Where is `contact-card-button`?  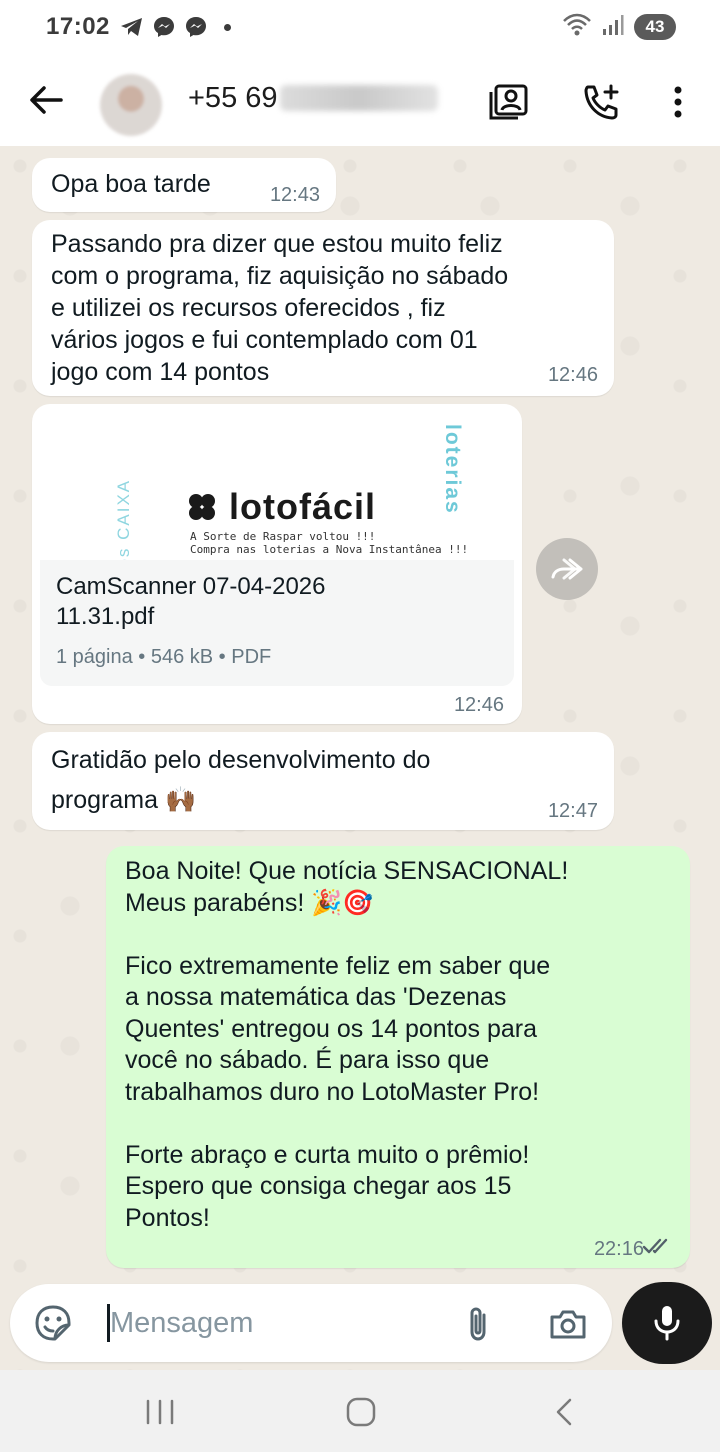 contact-card-button is located at coordinates (508, 102).